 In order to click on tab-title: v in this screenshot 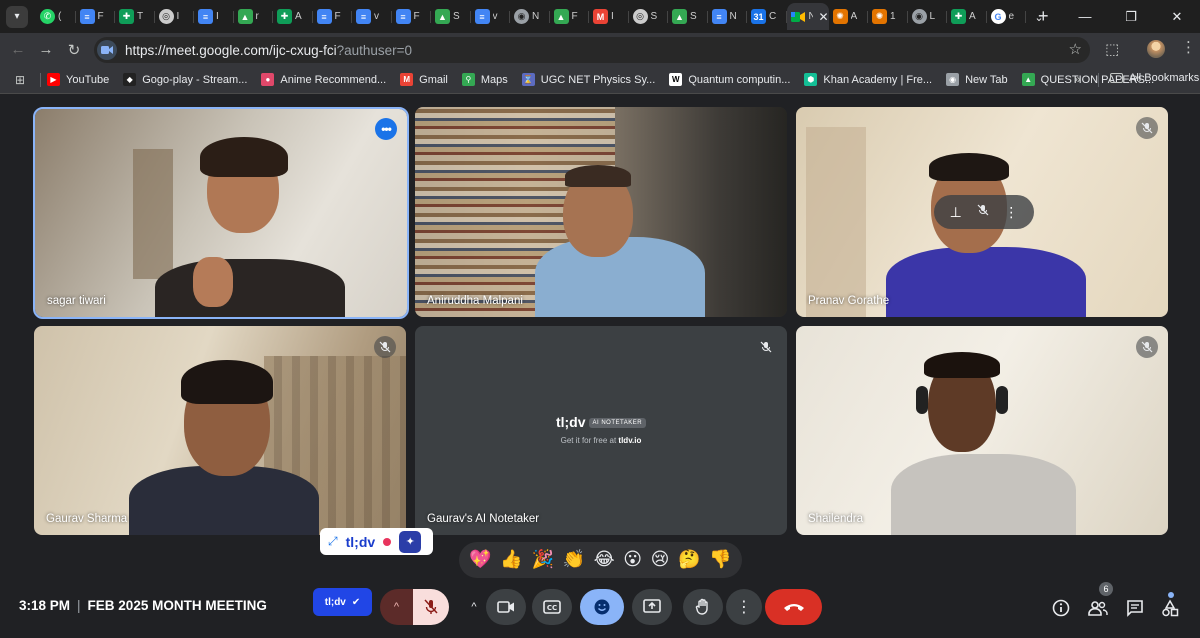, I will do `click(376, 16)`.